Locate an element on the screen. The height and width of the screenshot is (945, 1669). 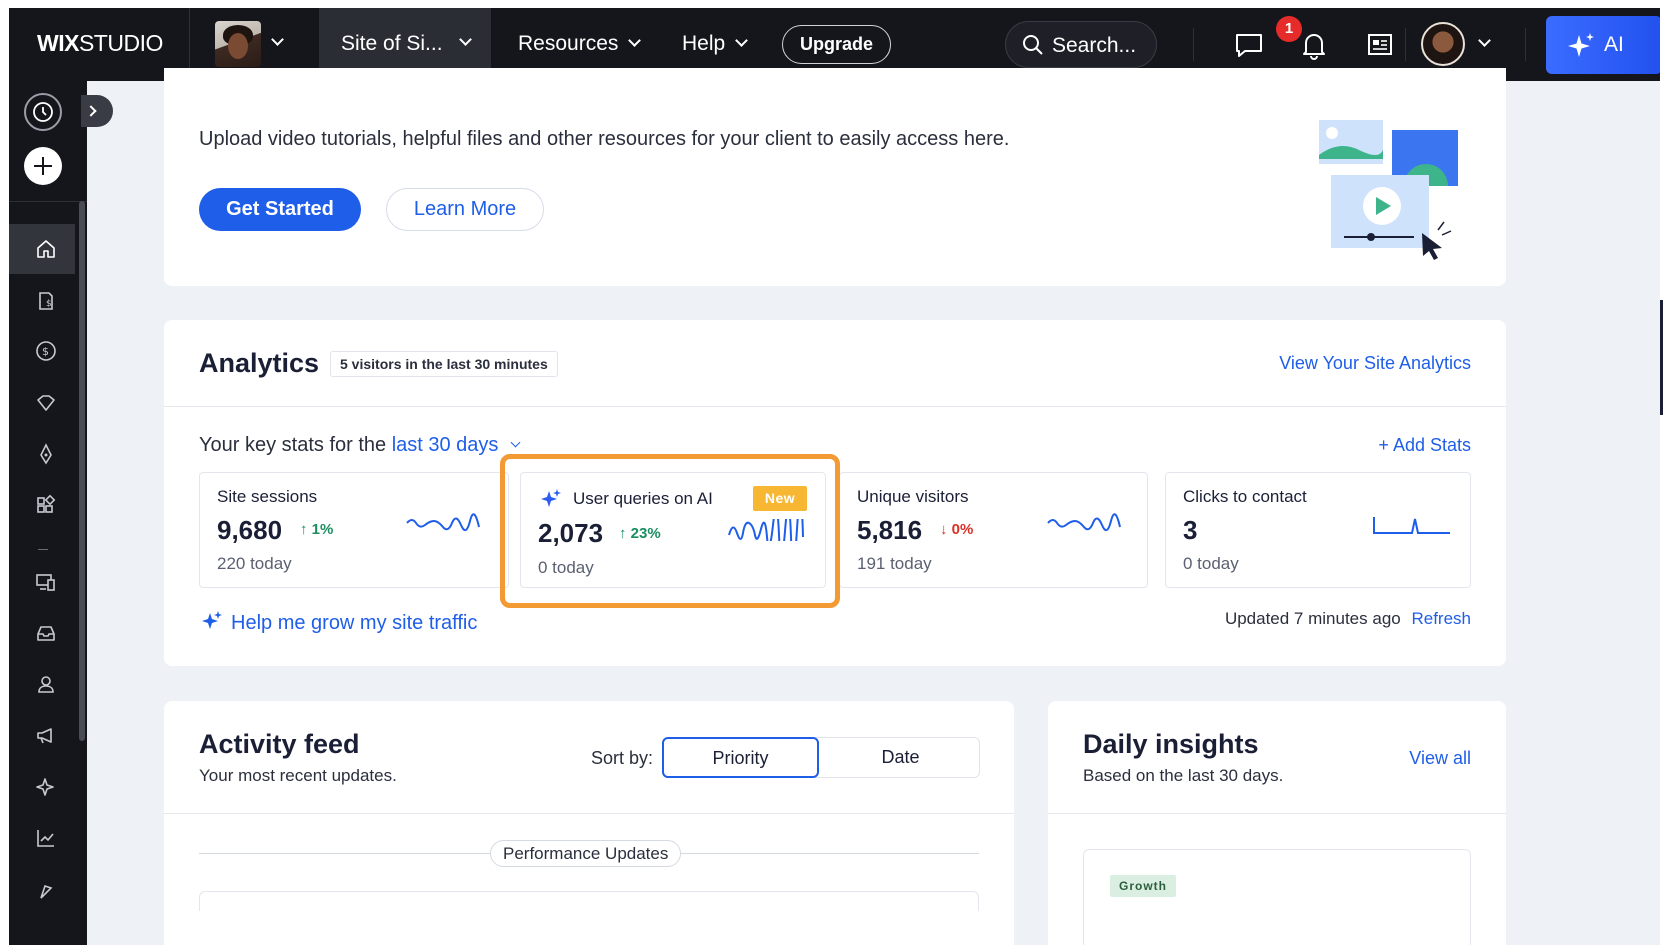
stat-label: Site sessions is located at coordinates (267, 496).